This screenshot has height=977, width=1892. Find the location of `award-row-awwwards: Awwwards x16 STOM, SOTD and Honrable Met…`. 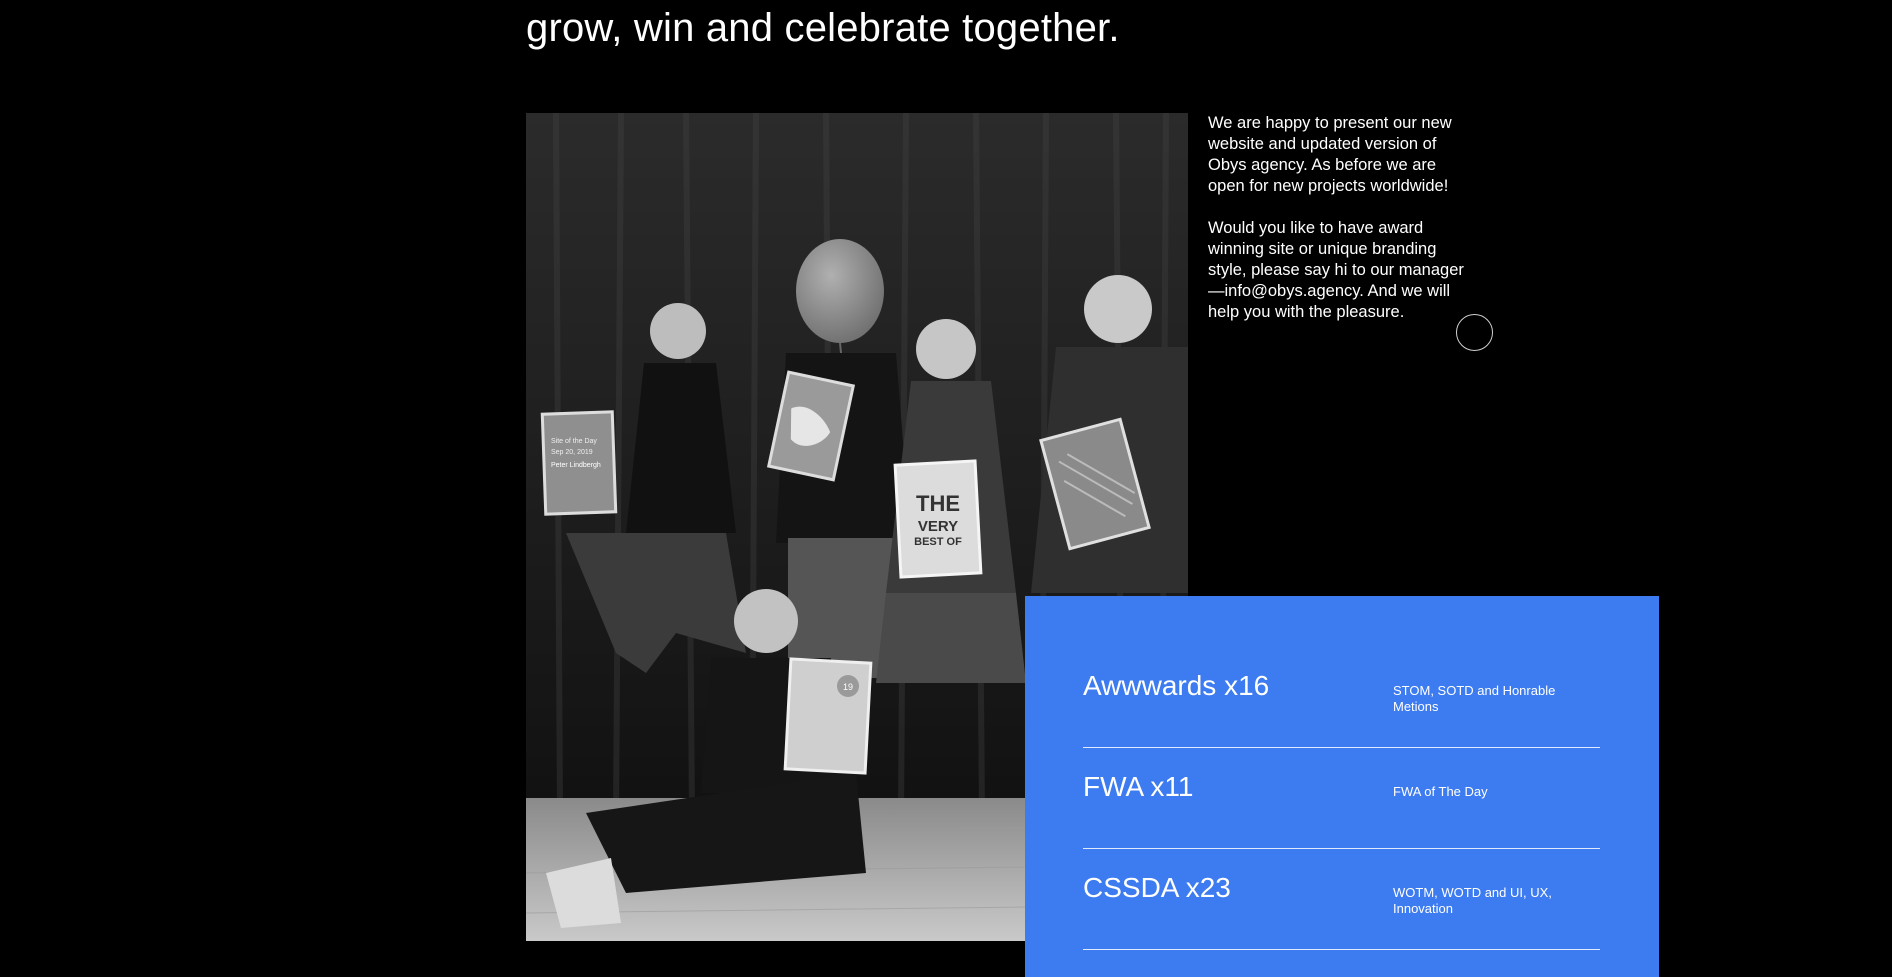

award-row-awwwards: Awwwards x16 STOM, SOTD and Honrable Met… is located at coordinates (1341, 697).